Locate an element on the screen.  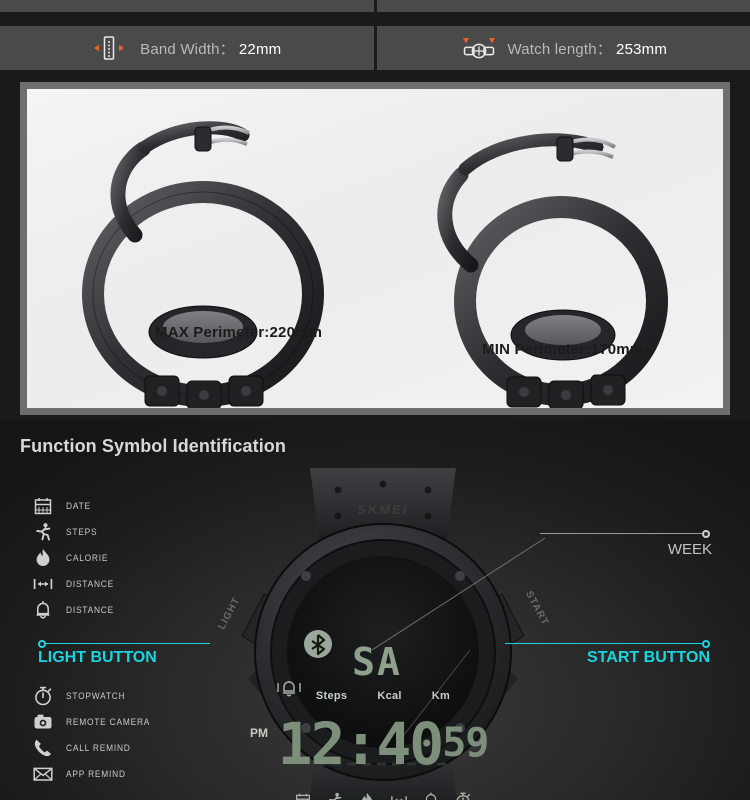
watch-brand: SKMEI is located at coordinates (383, 509).